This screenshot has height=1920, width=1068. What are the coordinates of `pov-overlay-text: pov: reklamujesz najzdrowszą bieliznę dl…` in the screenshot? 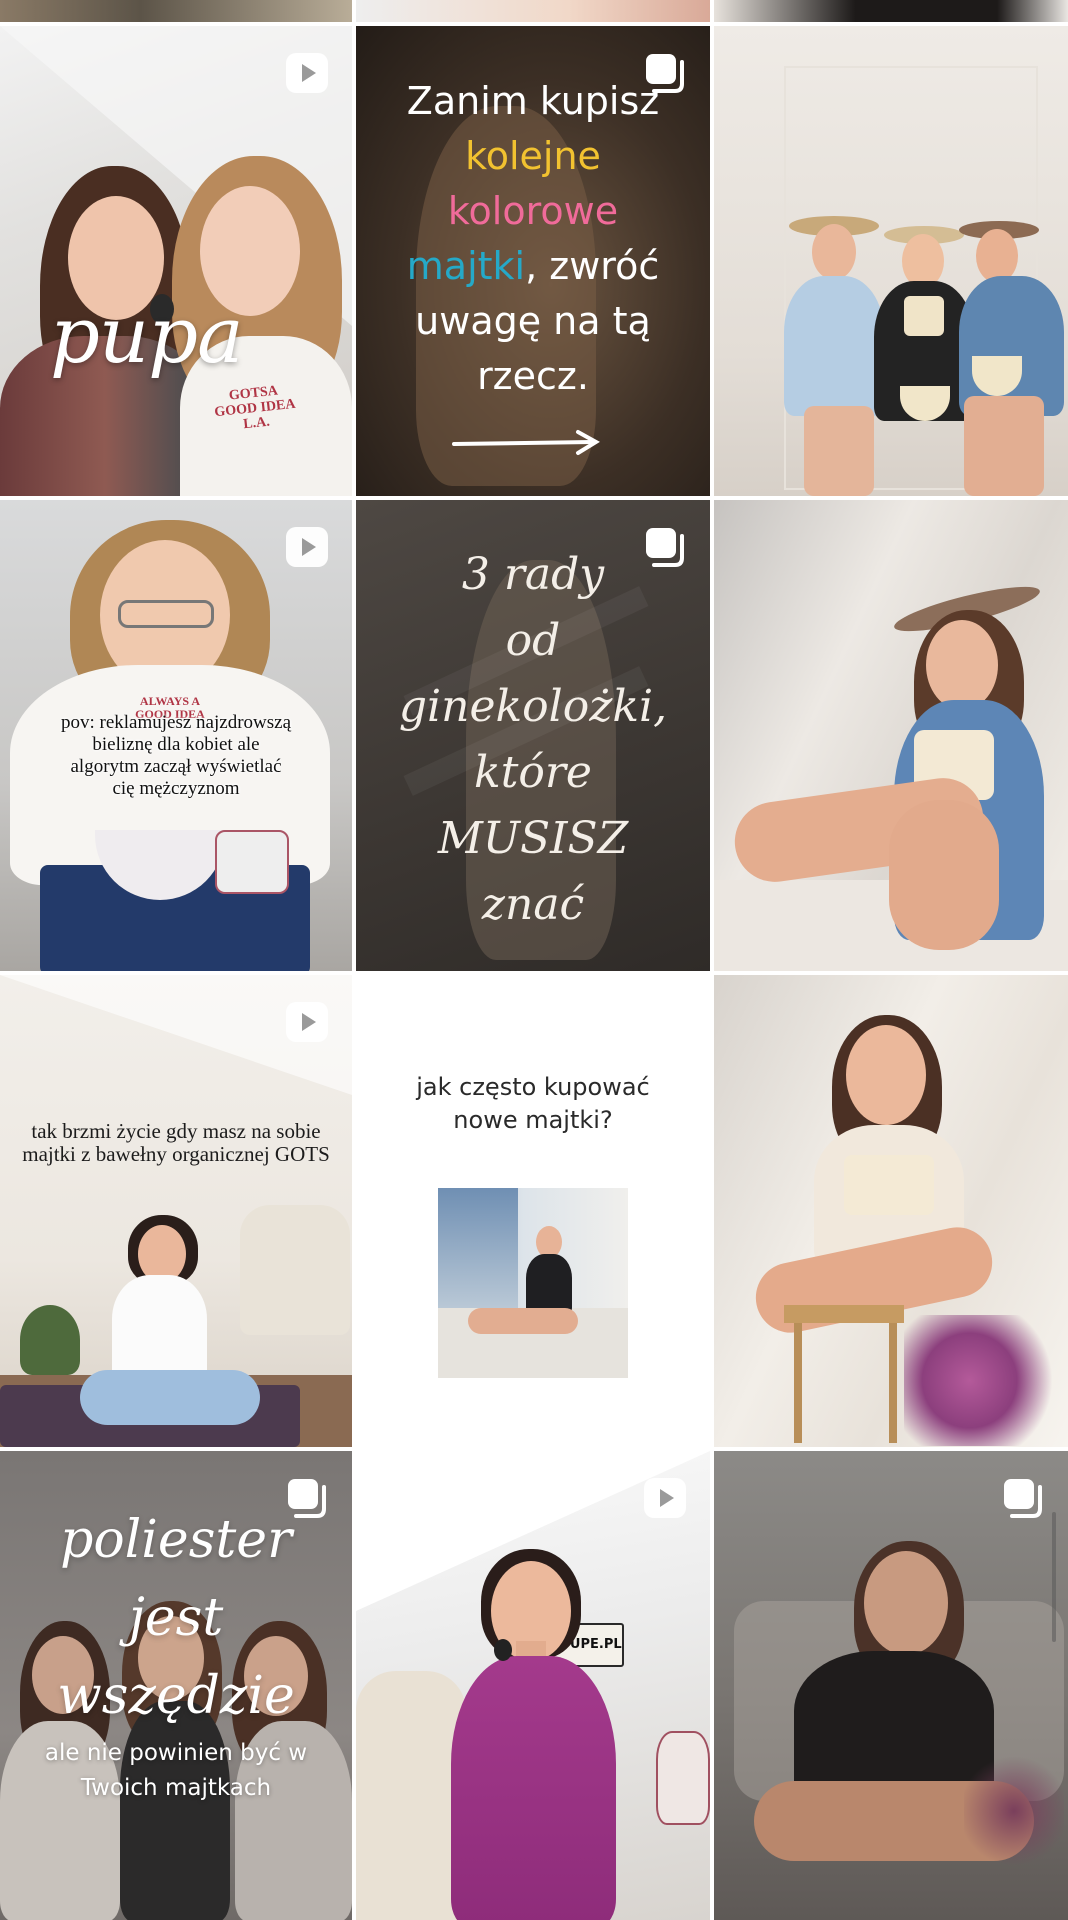 It's located at (176, 755).